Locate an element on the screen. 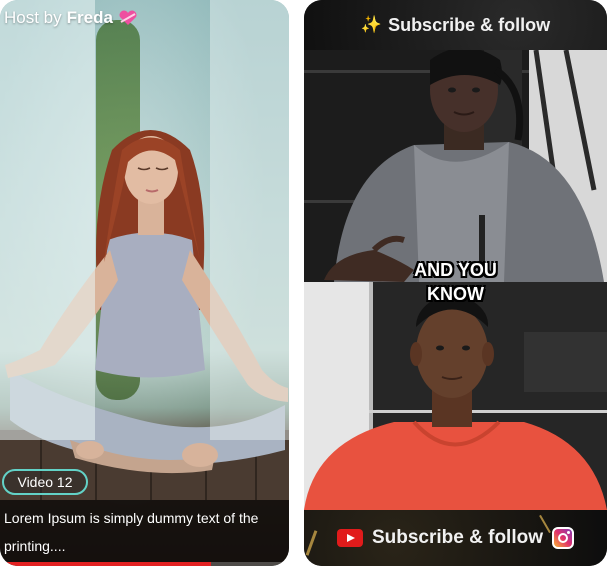 The image size is (607, 566). bottom-subscribe-banner: Subscribe & follow is located at coordinates (455, 538).